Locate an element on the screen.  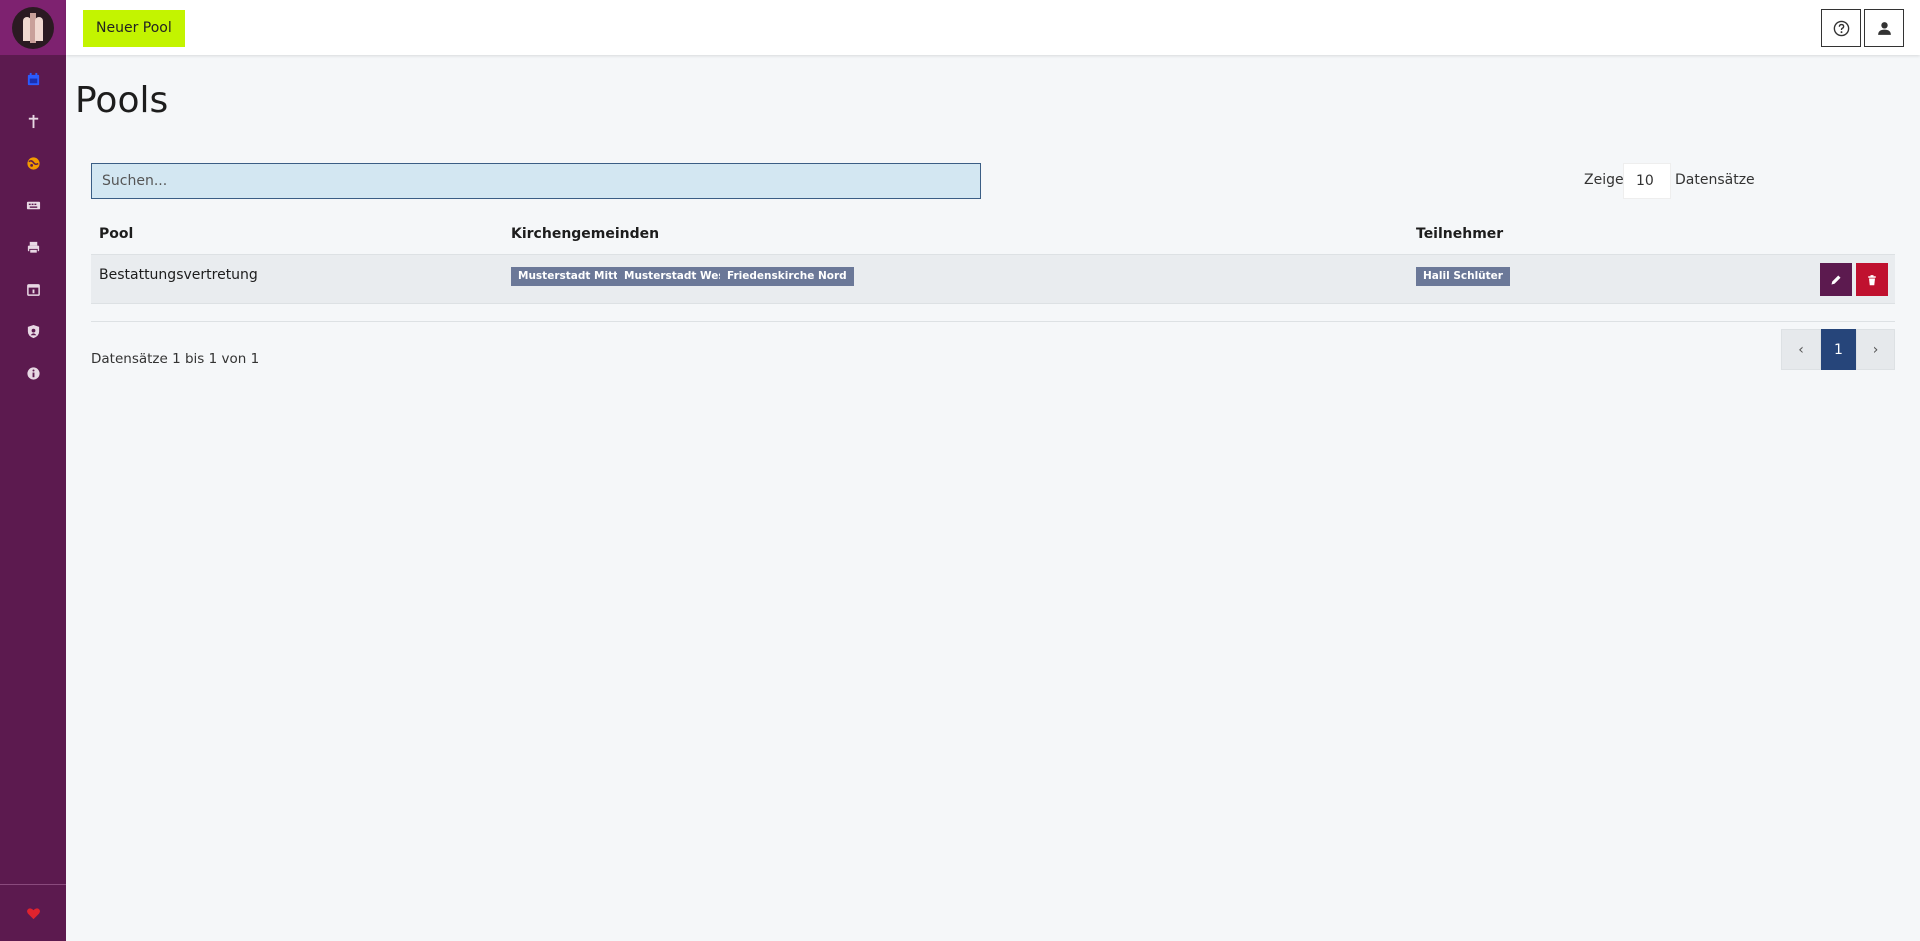
length-prefix-label: Zeige is located at coordinates (1604, 180).